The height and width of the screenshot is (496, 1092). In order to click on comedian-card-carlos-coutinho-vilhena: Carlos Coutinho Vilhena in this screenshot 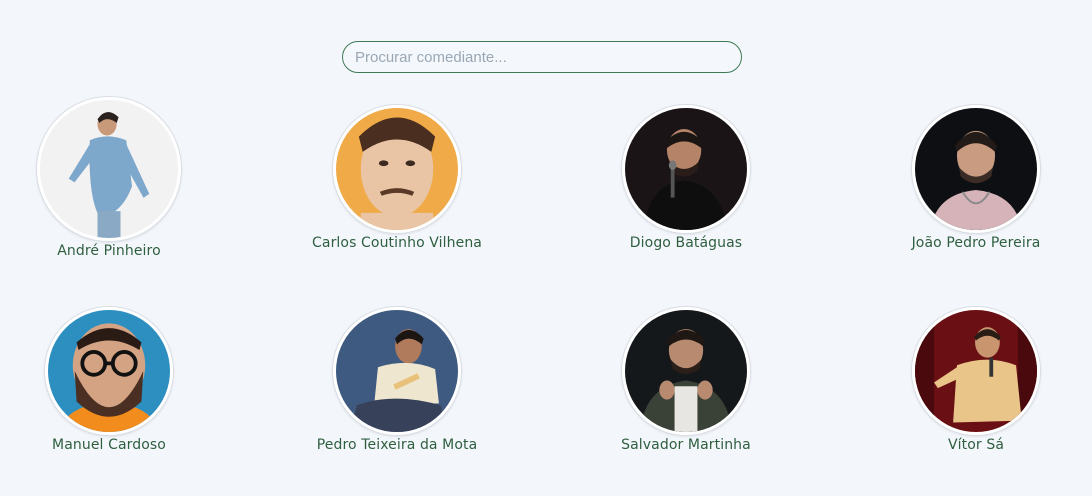, I will do `click(397, 178)`.